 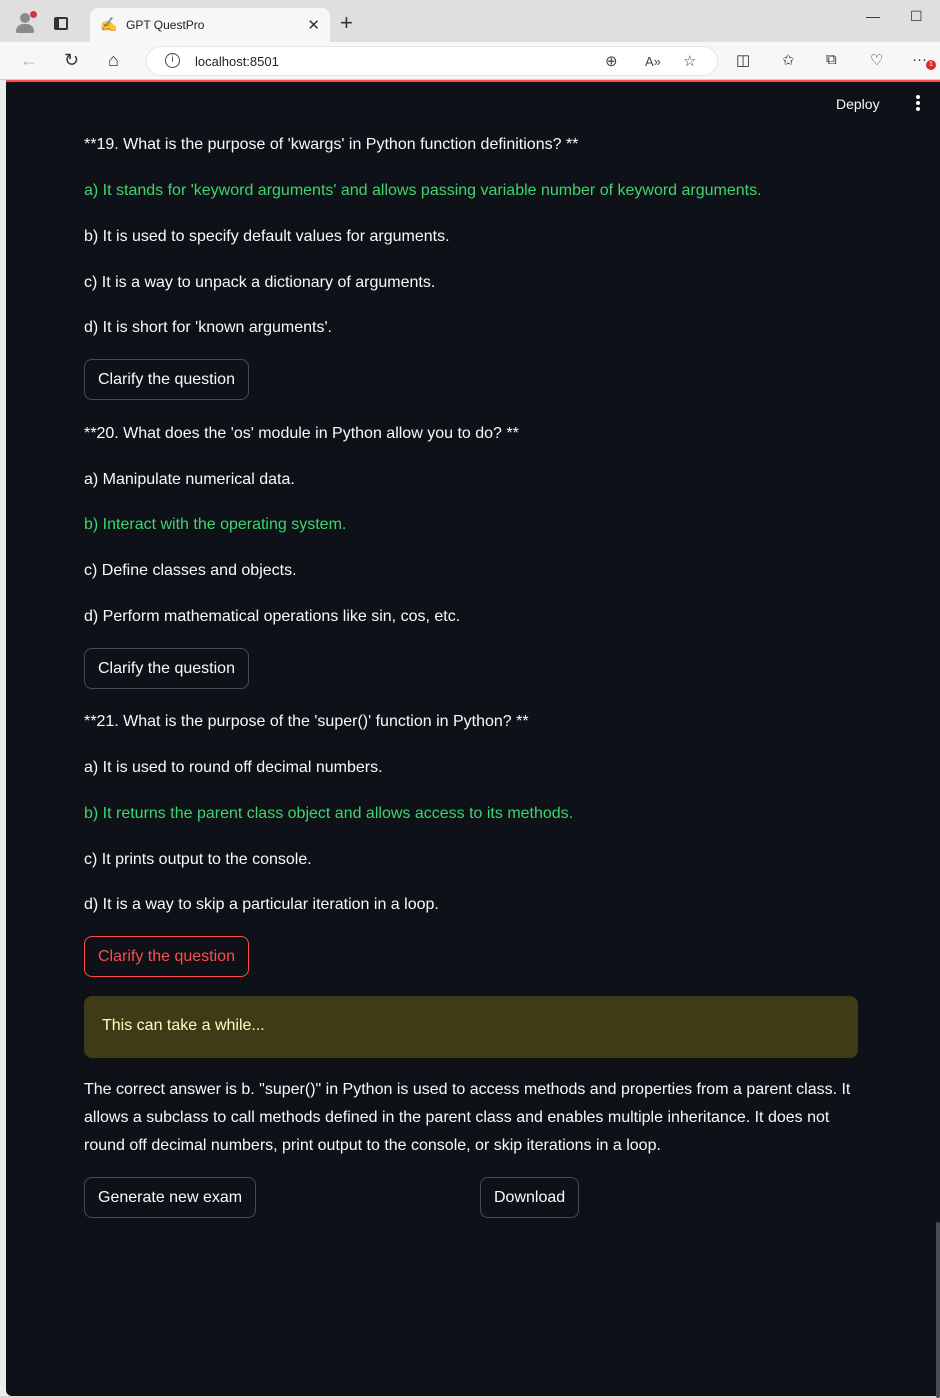 I want to click on zoom-icon: ⊕, so click(x=611, y=61).